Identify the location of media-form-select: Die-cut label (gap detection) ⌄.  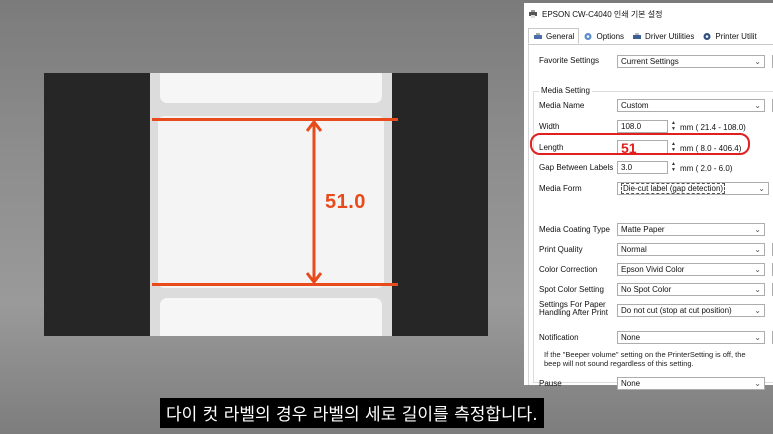
(693, 188).